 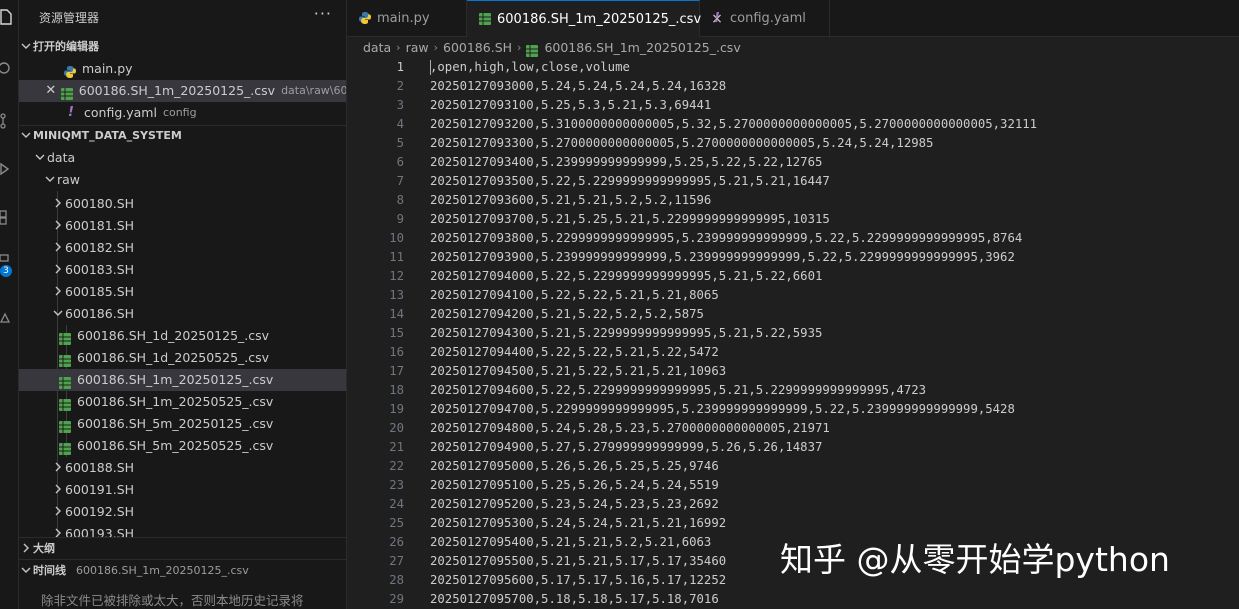 What do you see at coordinates (793, 67) in the screenshot?
I see `code-line: 1 ,open,high,low,close,volume` at bounding box center [793, 67].